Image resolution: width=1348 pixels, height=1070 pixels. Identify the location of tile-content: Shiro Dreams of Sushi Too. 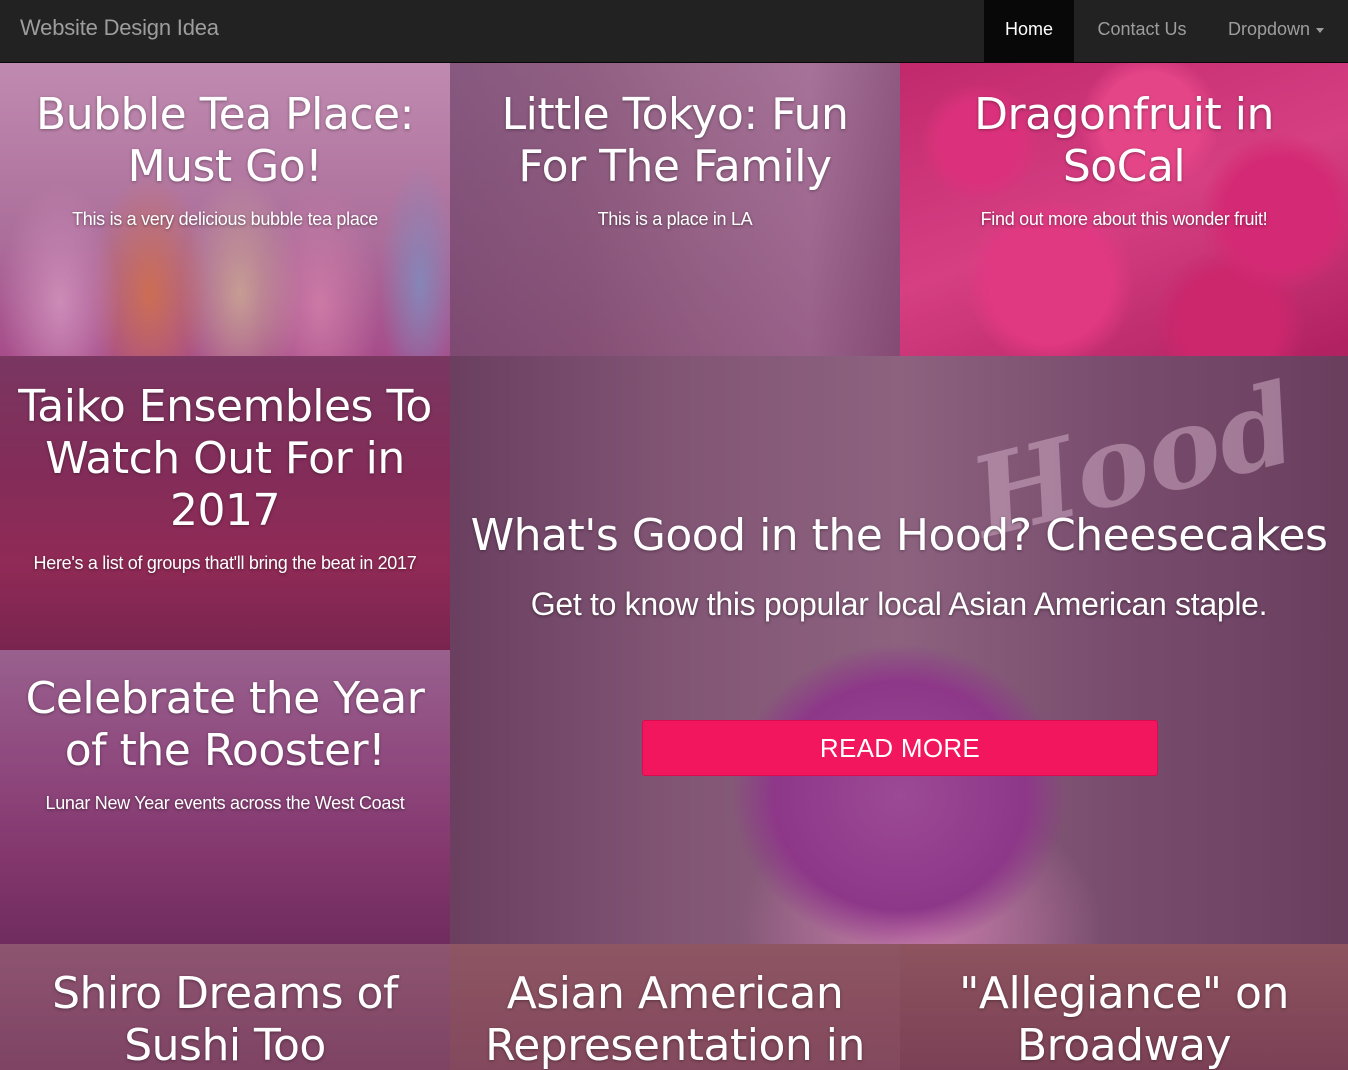
(225, 1019).